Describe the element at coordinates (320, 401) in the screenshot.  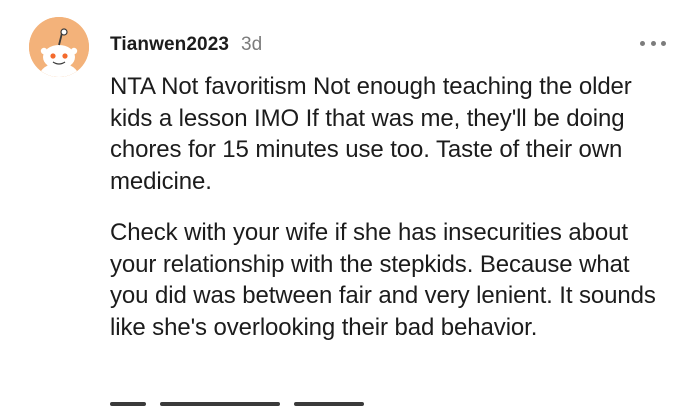
I see `cutoff-action-row` at that location.